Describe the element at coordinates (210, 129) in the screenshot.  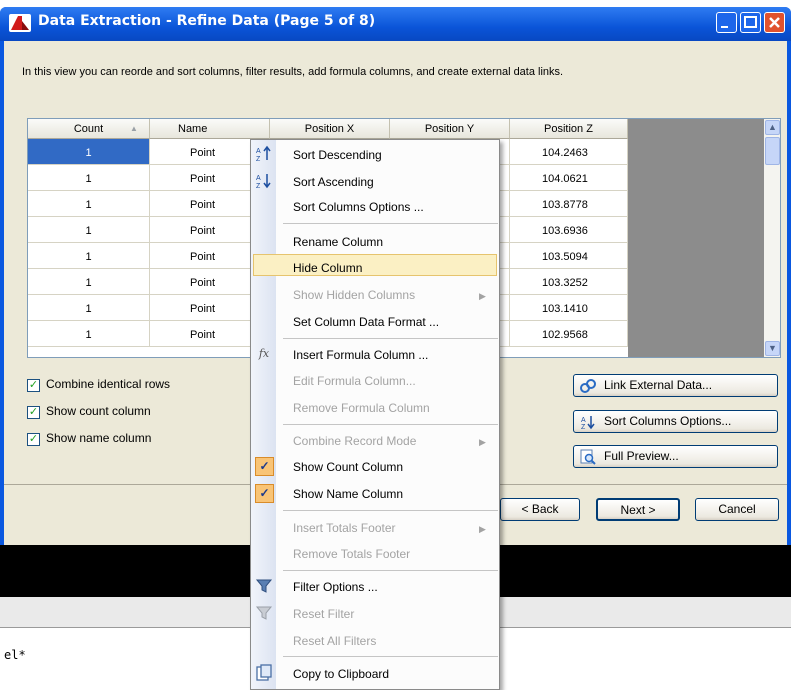
I see `column-header-name: Name` at that location.